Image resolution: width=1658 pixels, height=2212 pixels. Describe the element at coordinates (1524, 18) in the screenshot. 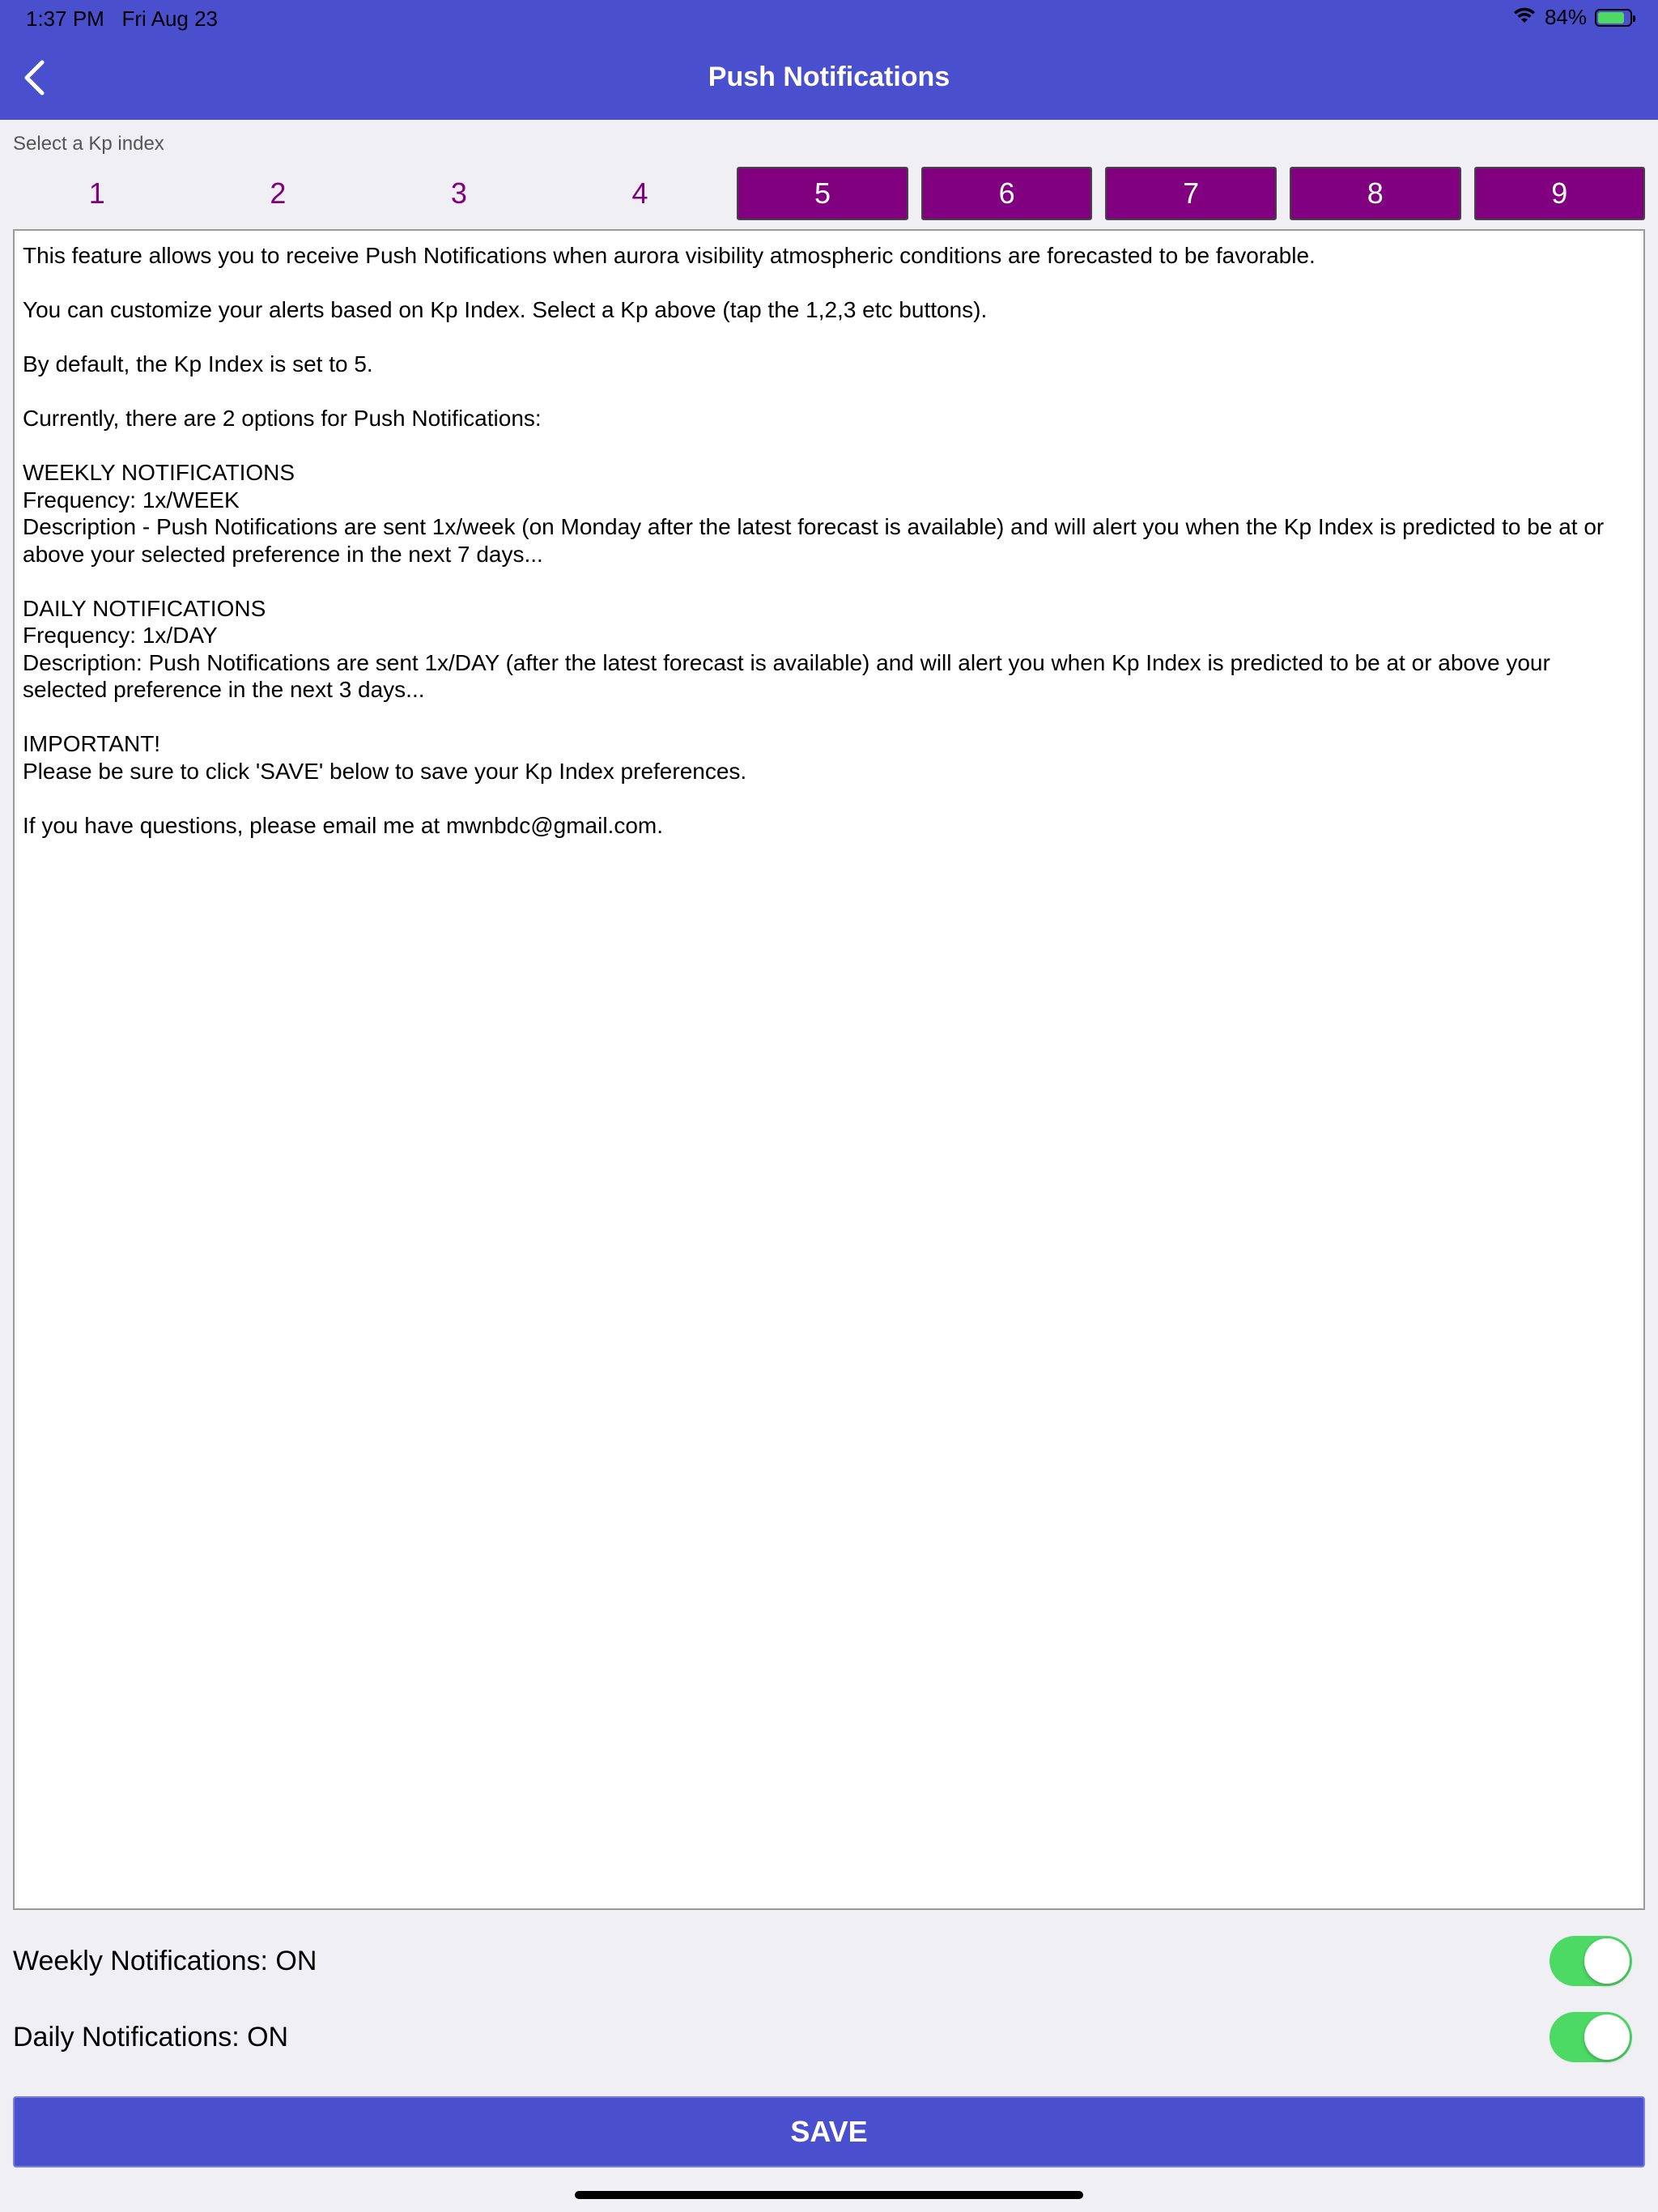

I see `wifi-icon` at that location.